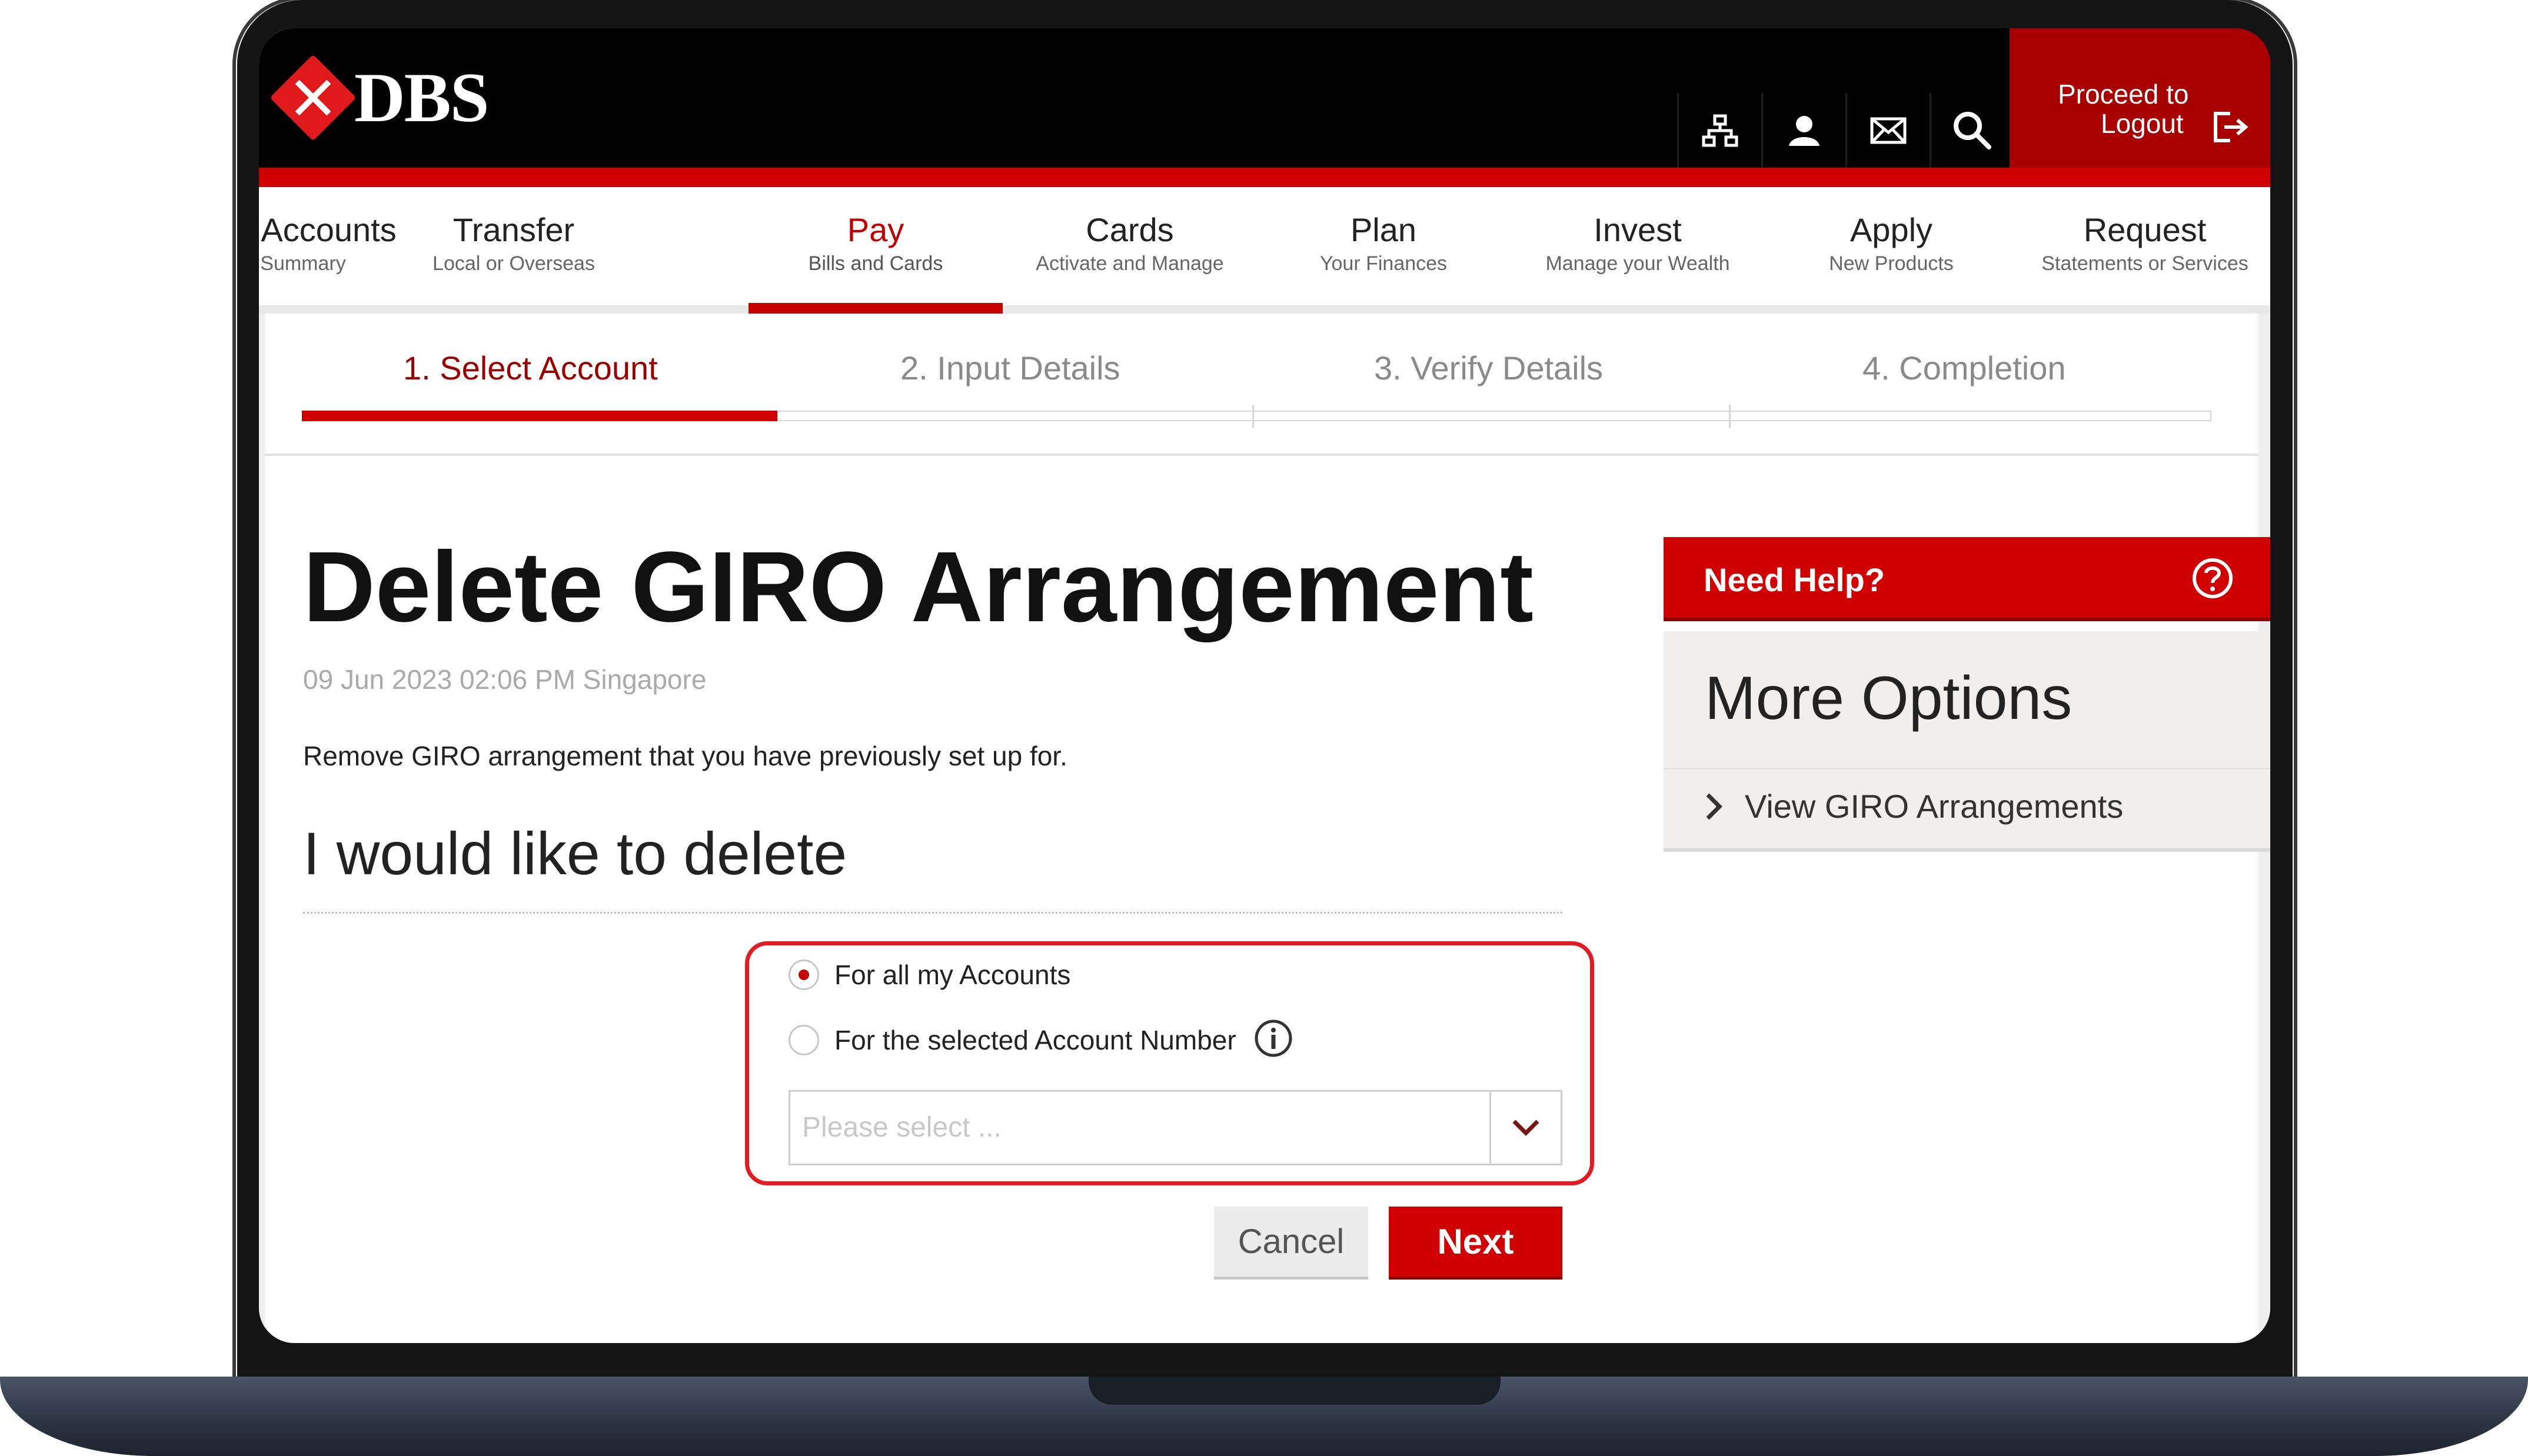  Describe the element at coordinates (1475, 1243) in the screenshot. I see `next-button: Next` at that location.